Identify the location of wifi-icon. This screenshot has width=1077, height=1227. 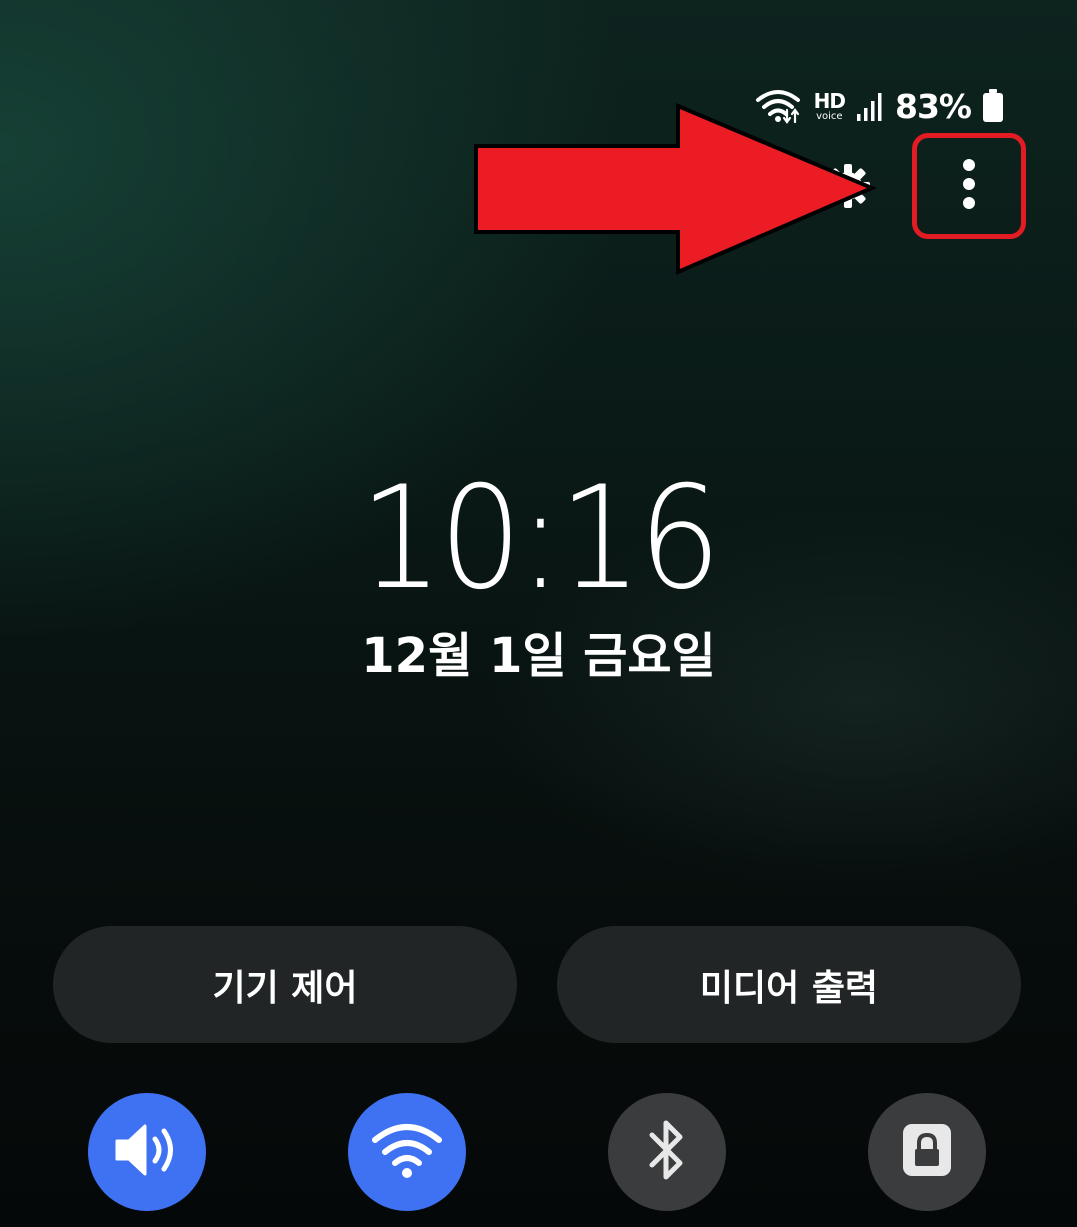
(407, 1152).